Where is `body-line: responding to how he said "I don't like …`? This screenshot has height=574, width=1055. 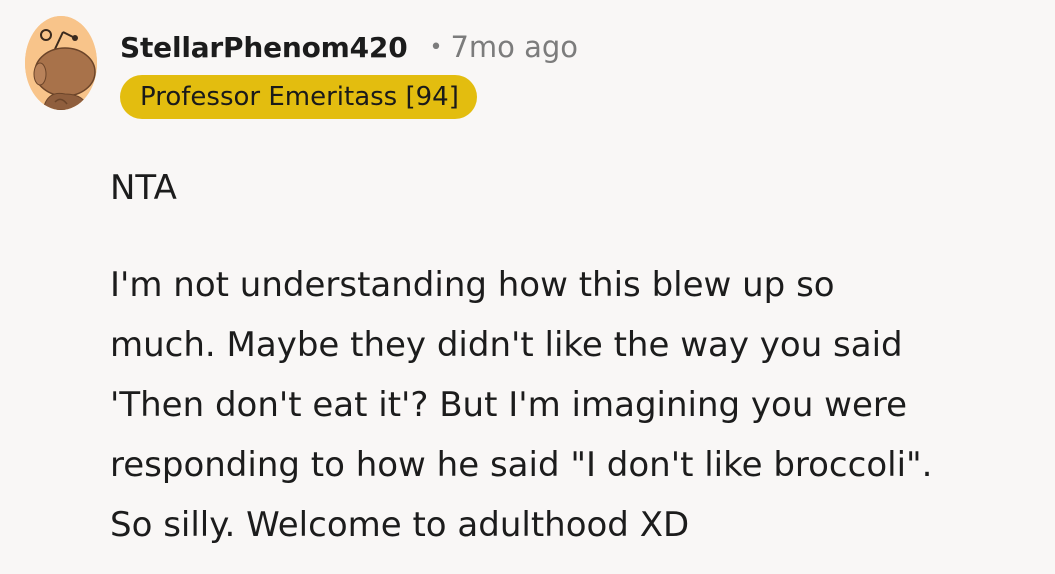
body-line: responding to how he said "I don't like … is located at coordinates (521, 465).